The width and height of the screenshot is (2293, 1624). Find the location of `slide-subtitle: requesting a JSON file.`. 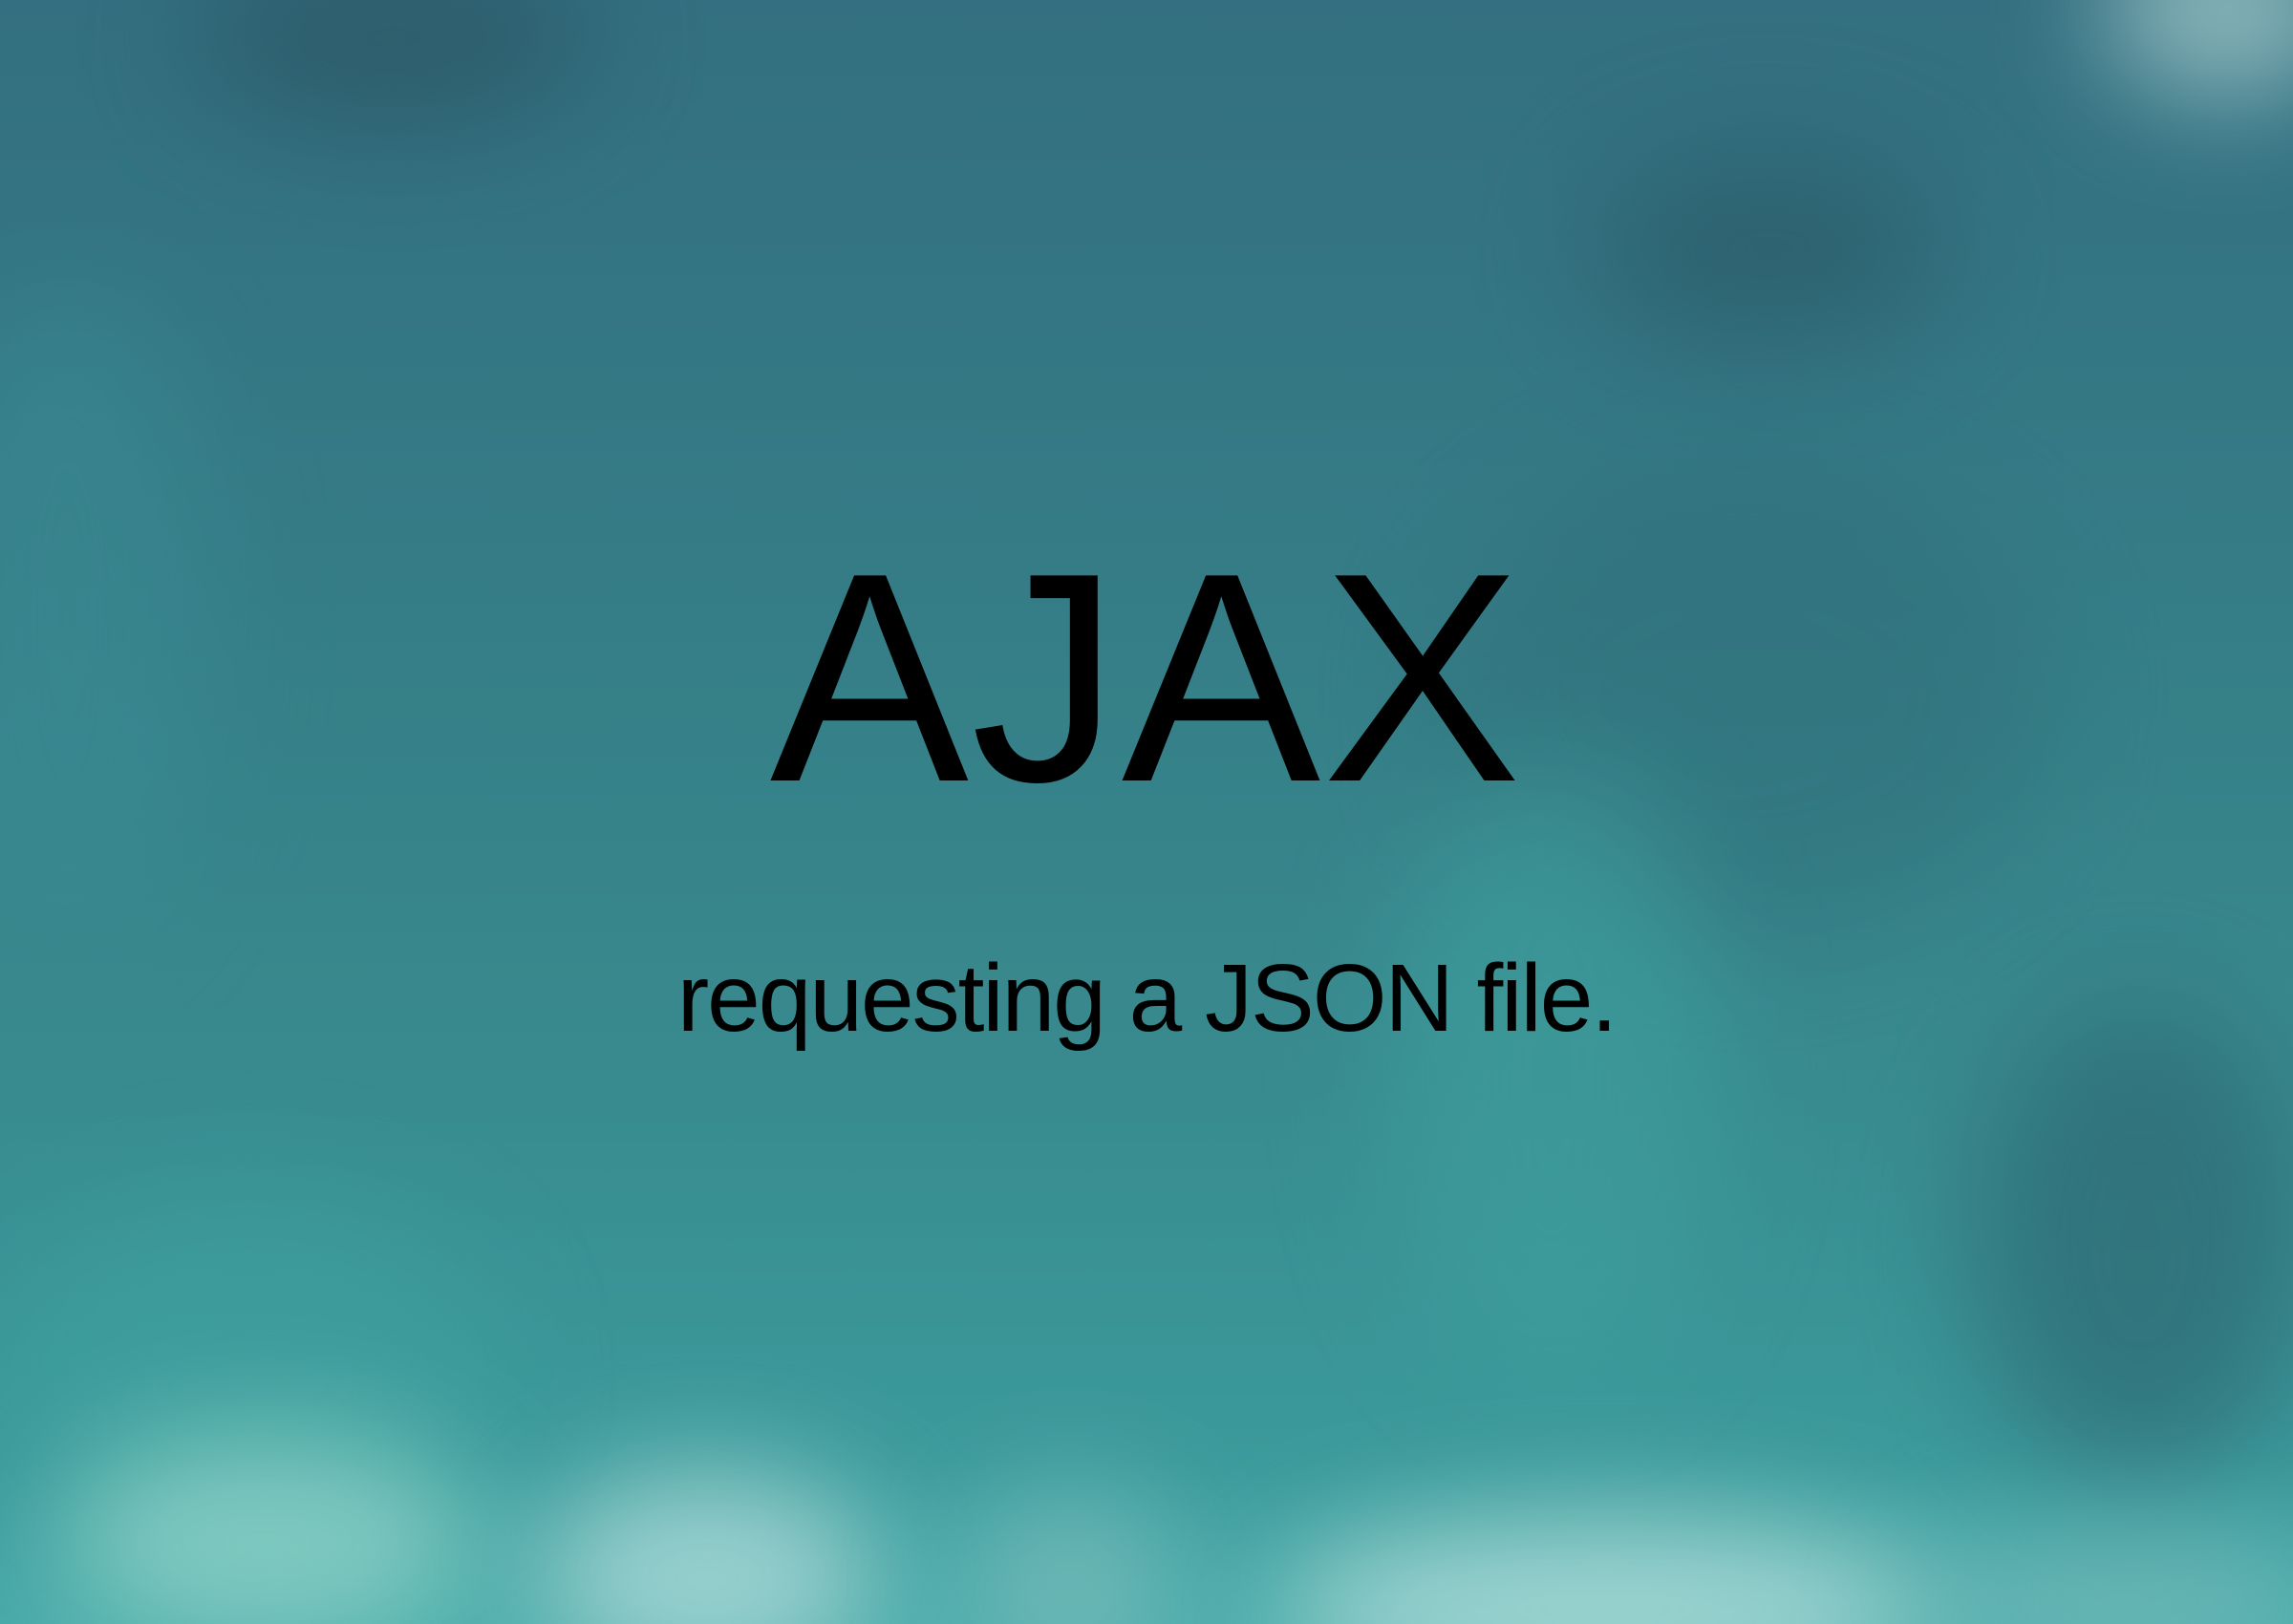

slide-subtitle: requesting a JSON file. is located at coordinates (1147, 999).